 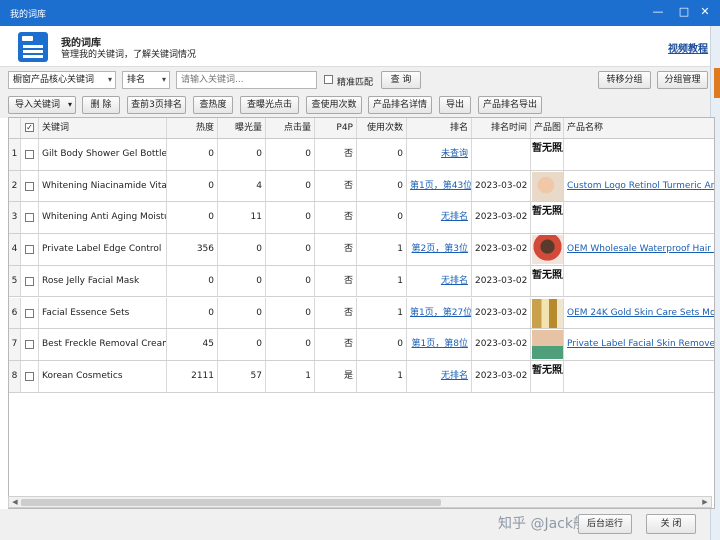 I want to click on close-button: 关 闭, so click(x=671, y=524).